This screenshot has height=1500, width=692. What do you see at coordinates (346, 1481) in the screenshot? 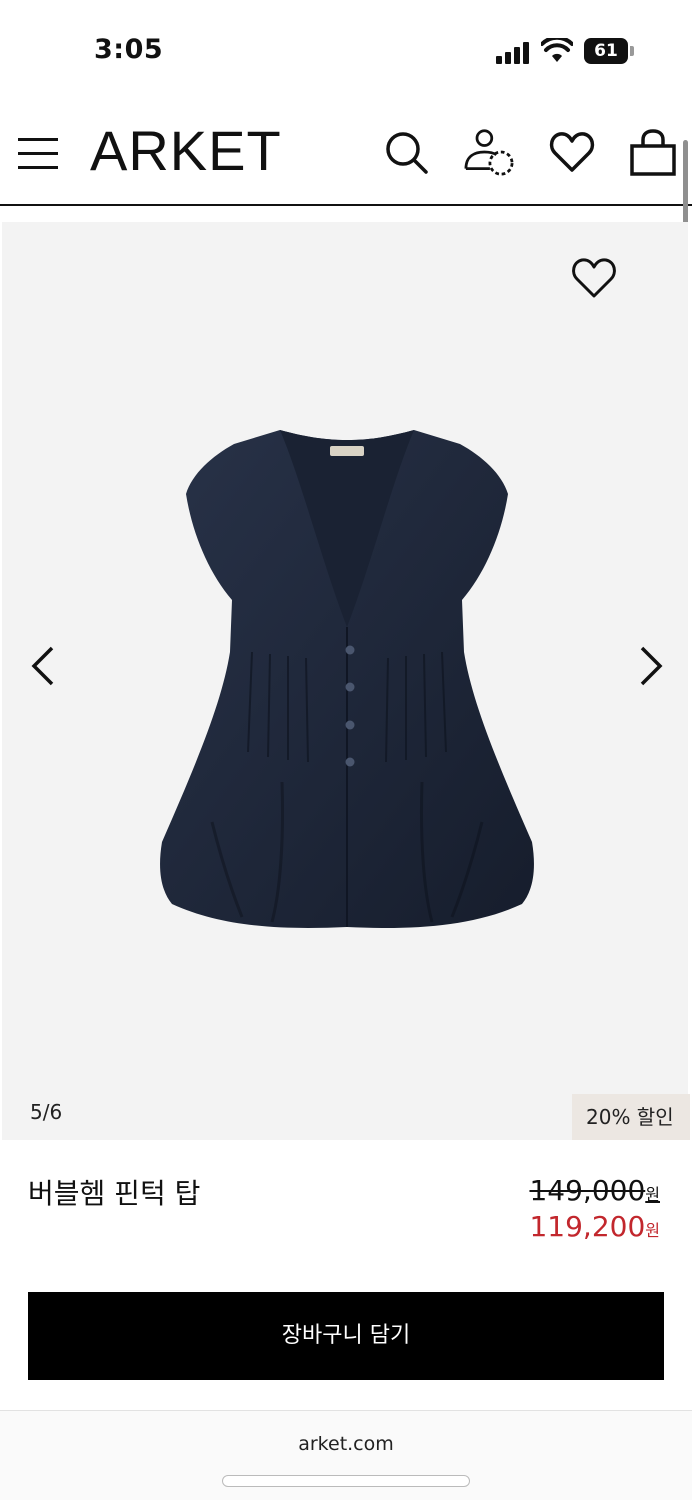
I see `home-indicator` at bounding box center [346, 1481].